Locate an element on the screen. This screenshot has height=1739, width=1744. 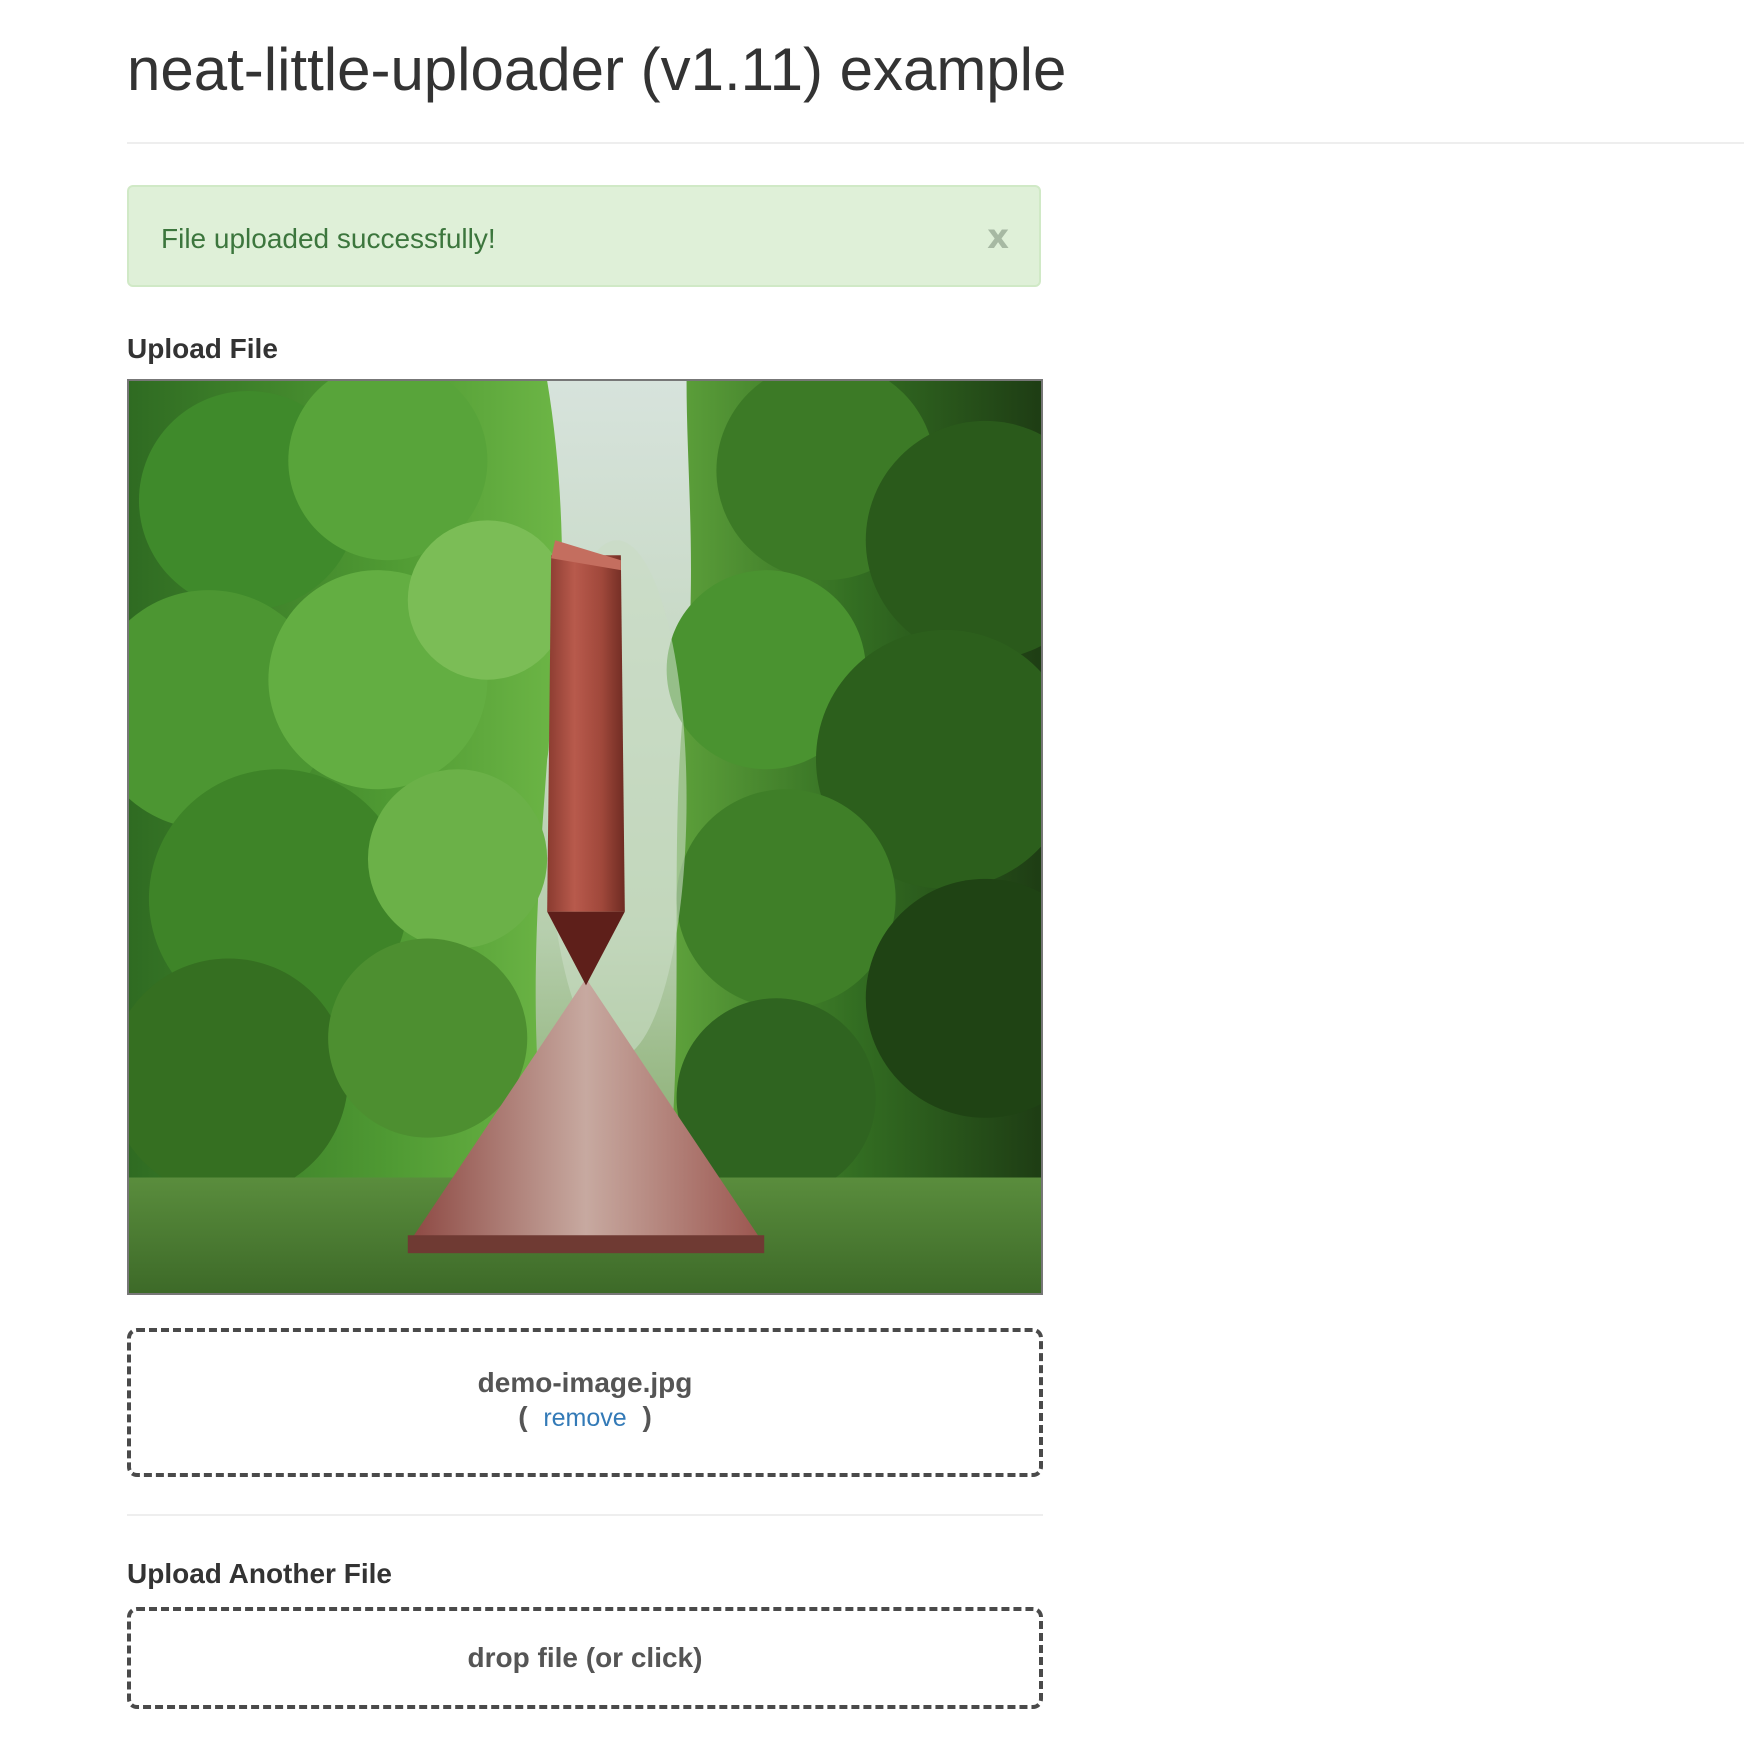
drop-file-prompt: drop file (or click) is located at coordinates (585, 1657).